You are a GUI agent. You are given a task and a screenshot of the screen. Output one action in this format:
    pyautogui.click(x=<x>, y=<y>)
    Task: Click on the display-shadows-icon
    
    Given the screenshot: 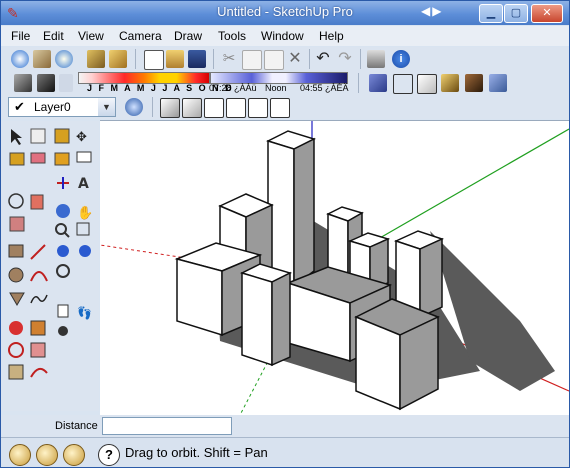 What is the action you would take?
    pyautogui.click(x=46, y=83)
    